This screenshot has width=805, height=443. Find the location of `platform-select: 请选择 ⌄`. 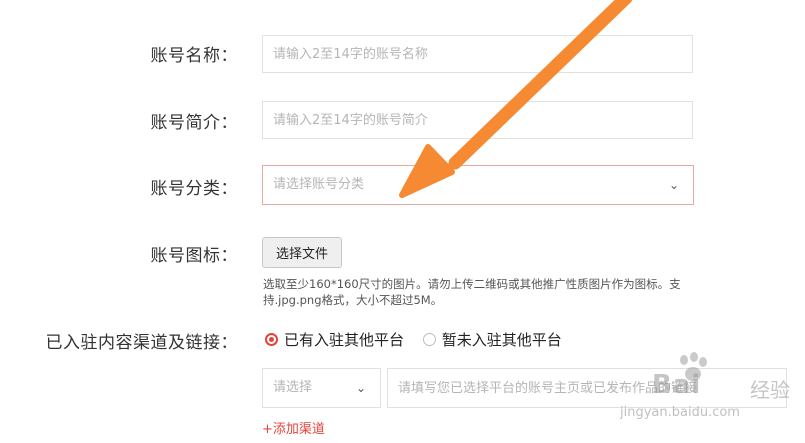

platform-select: 请选择 ⌄ is located at coordinates (321, 388).